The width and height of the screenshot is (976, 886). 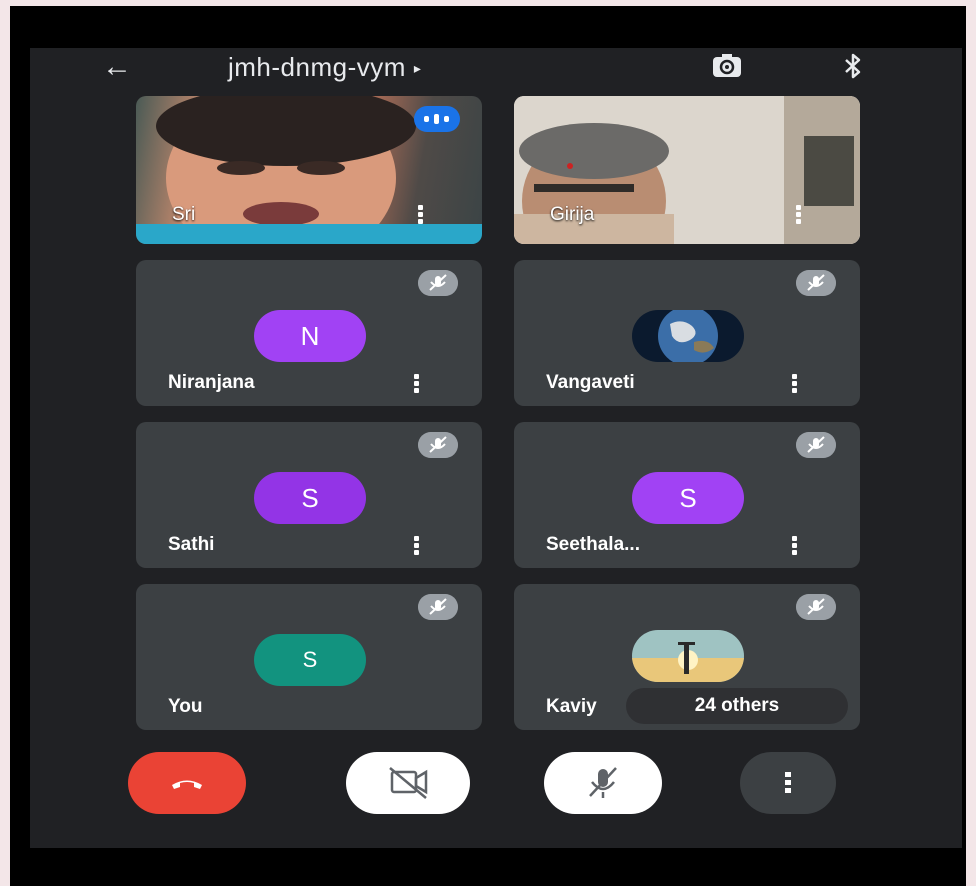 What do you see at coordinates (571, 706) in the screenshot?
I see `participant-name: Kaviy` at bounding box center [571, 706].